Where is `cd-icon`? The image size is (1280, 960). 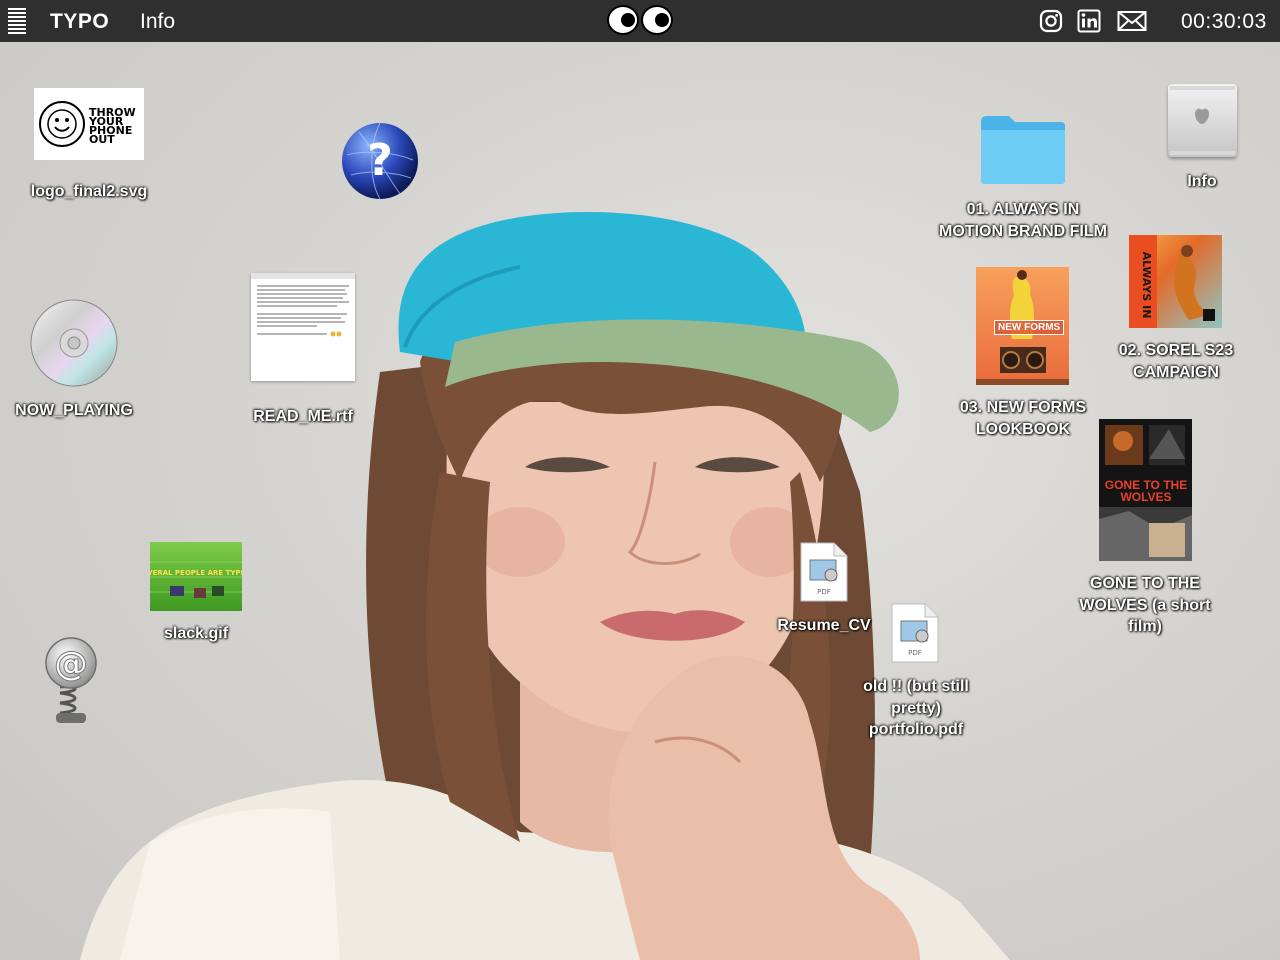
cd-icon is located at coordinates (74, 343).